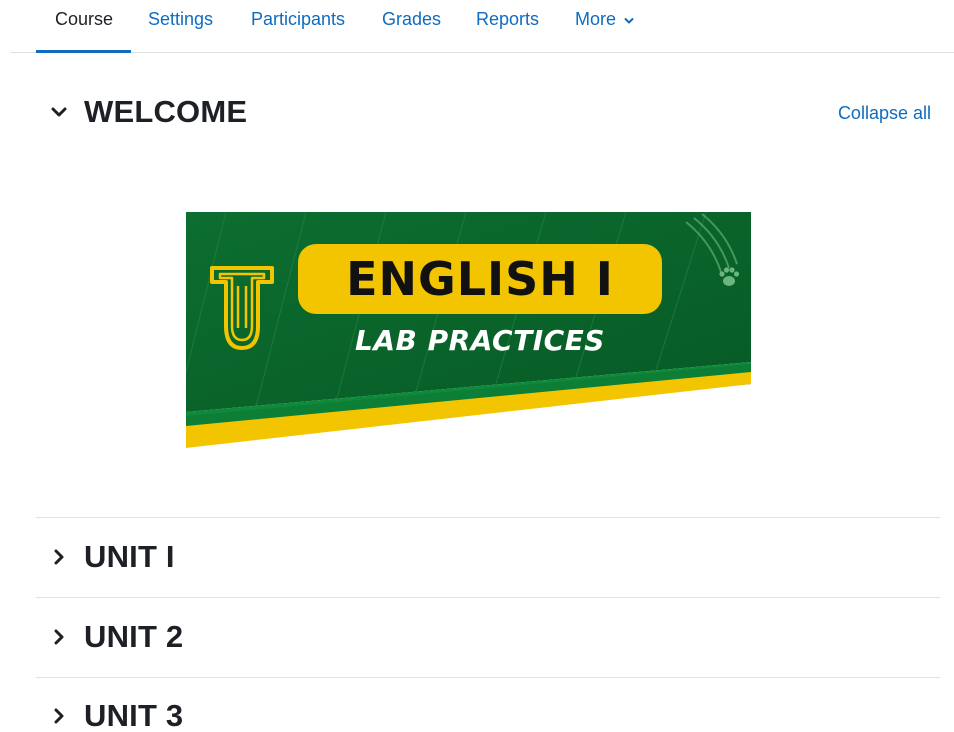  What do you see at coordinates (134, 636) in the screenshot?
I see `section-title-unit-2: UNIT 2` at bounding box center [134, 636].